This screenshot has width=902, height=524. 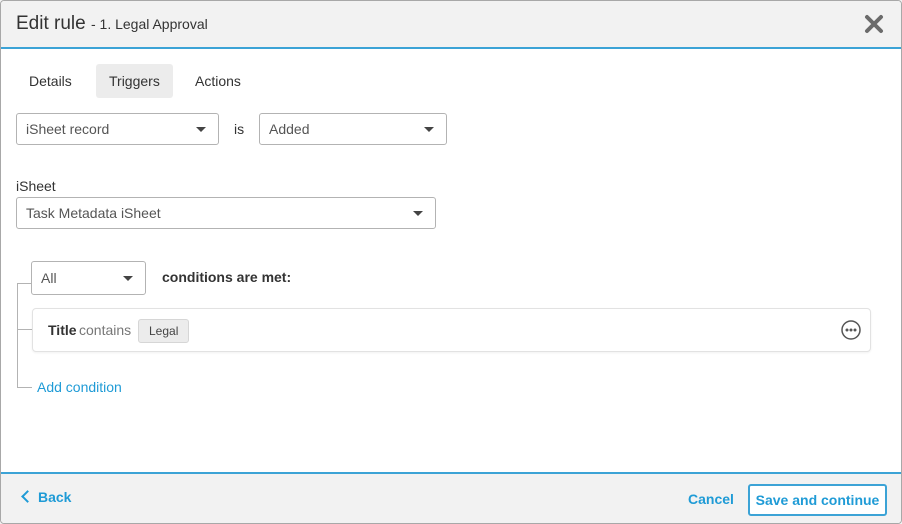 I want to click on tab-actions: Actions, so click(x=218, y=81).